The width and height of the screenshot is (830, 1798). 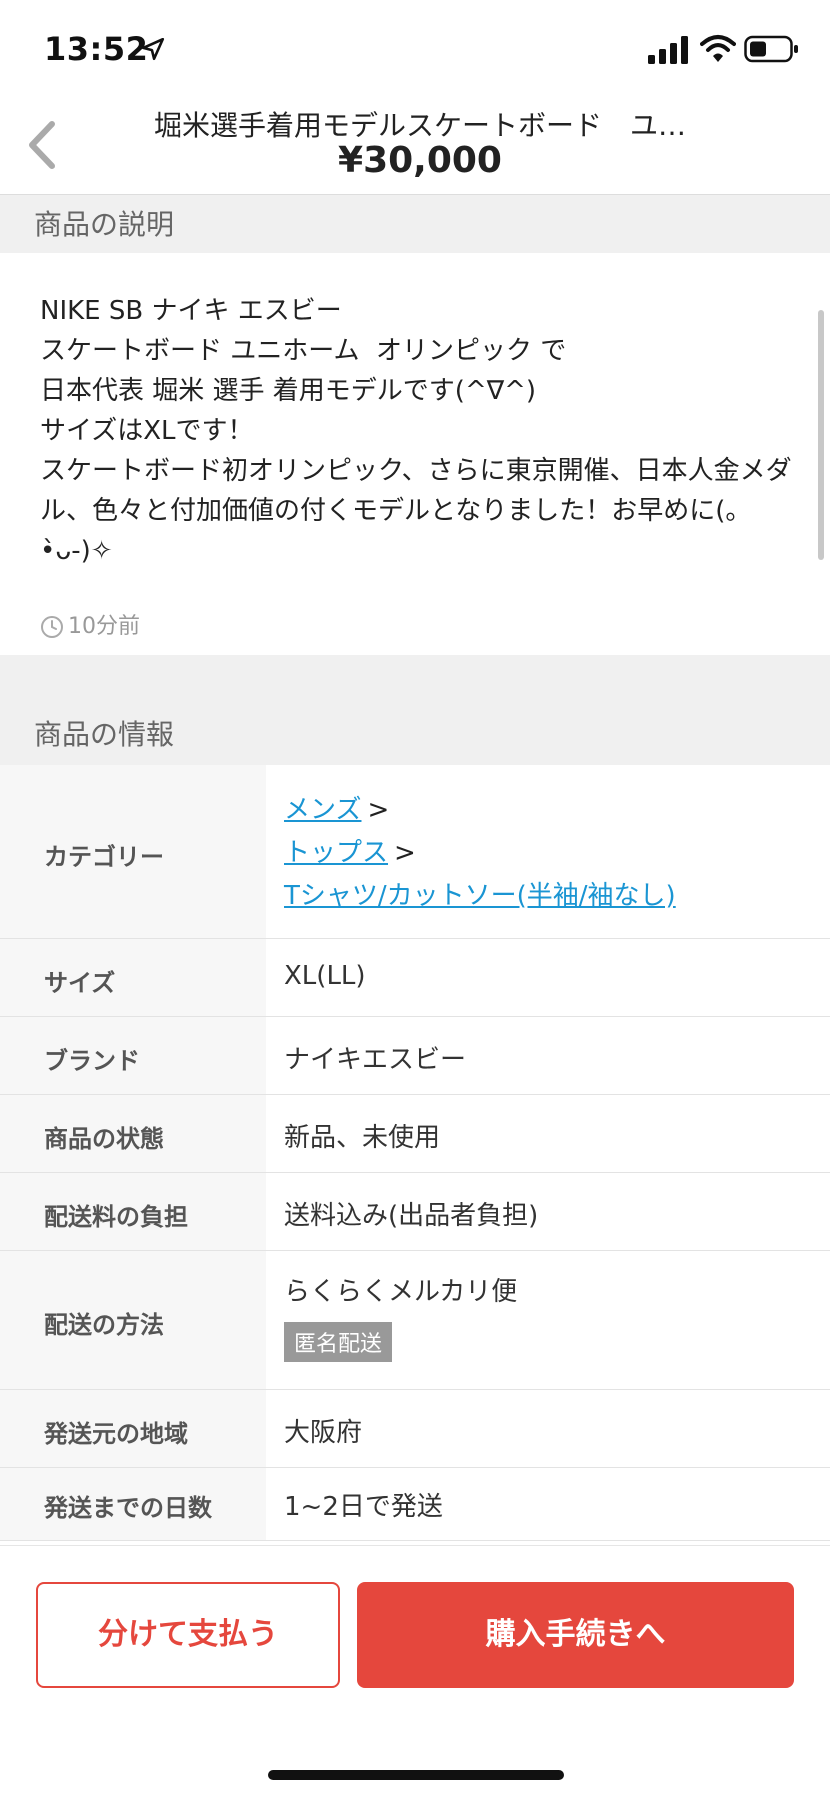 I want to click on location-arrow-icon, so click(x=153, y=49).